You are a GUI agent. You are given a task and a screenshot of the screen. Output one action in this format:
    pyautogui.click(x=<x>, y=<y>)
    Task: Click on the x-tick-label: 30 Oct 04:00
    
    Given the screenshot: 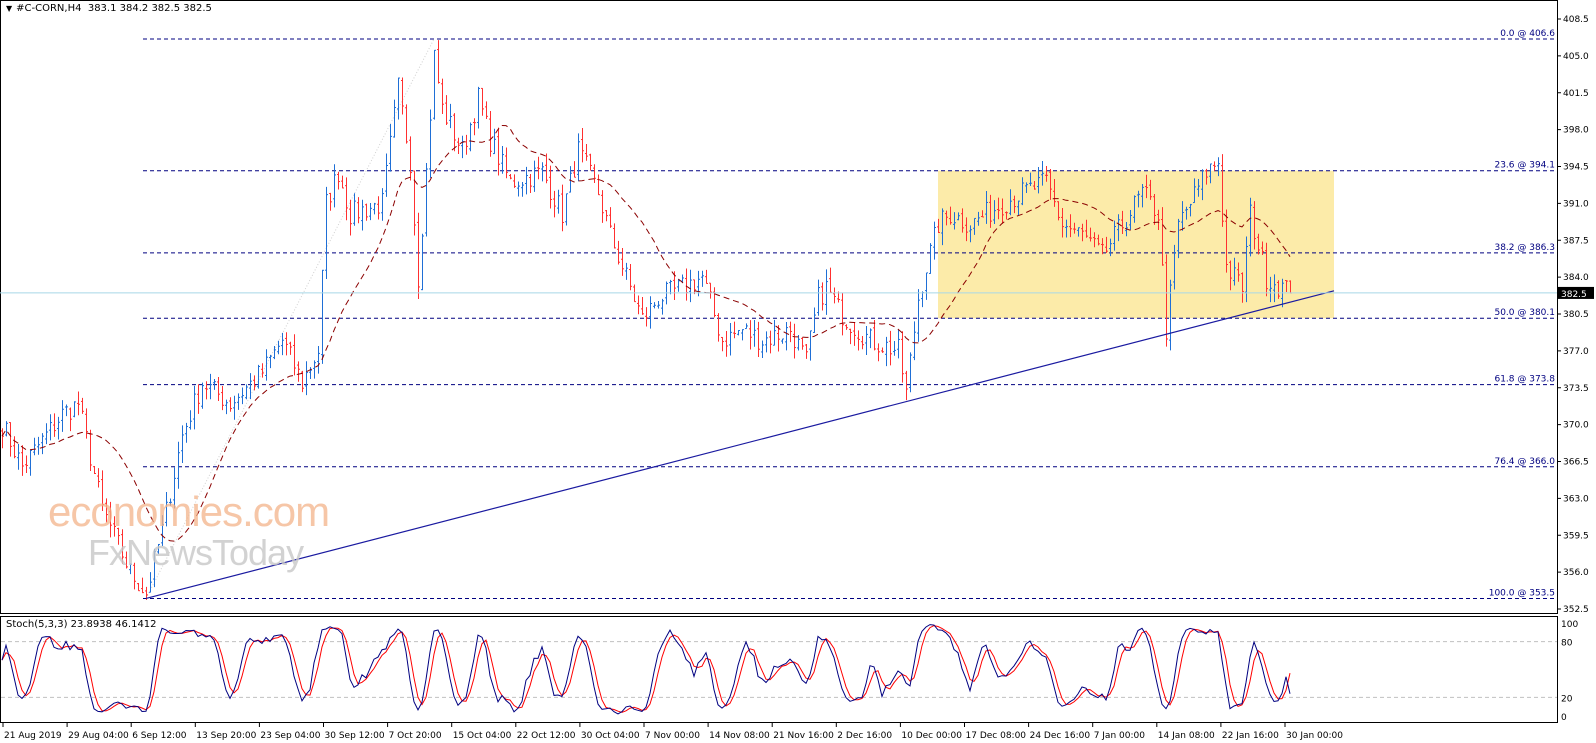 What is the action you would take?
    pyautogui.click(x=610, y=736)
    